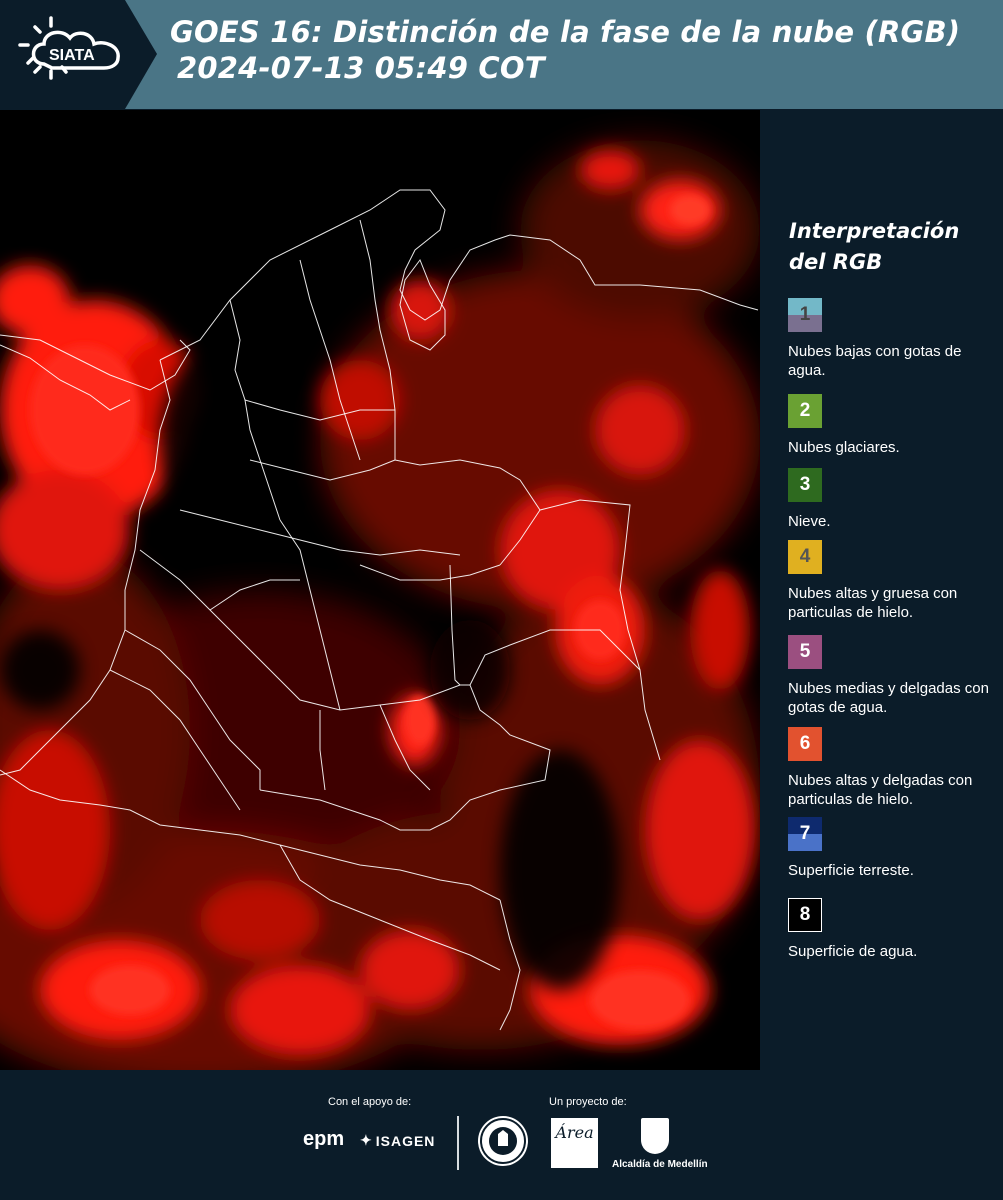  I want to click on legend-number: 5, so click(805, 651).